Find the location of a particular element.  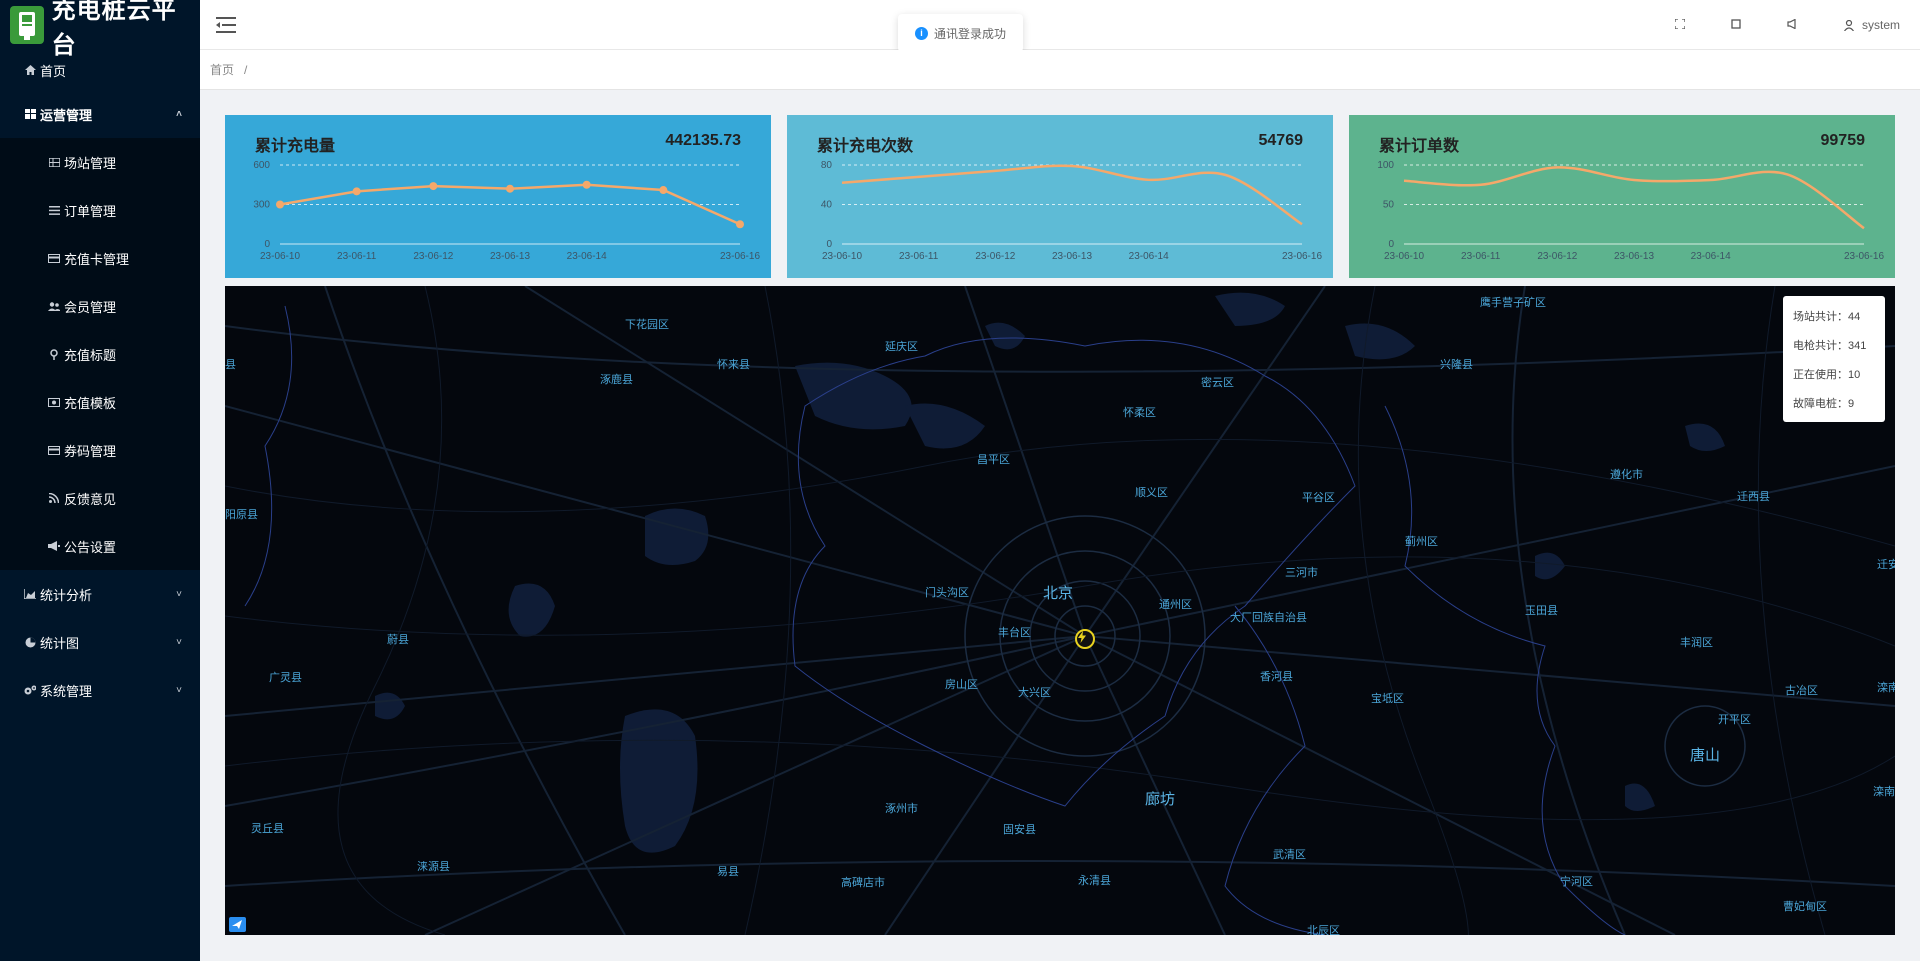

menu-recharge-card: 充值卡管理 is located at coordinates (100, 258).